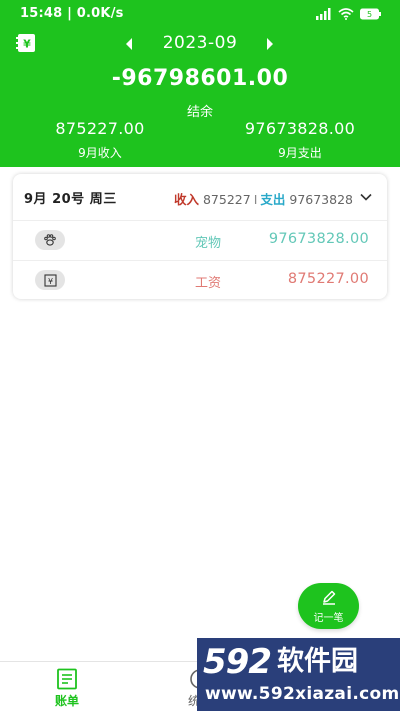 Image resolution: width=400 pixels, height=711 pixels. What do you see at coordinates (200, 78) in the screenshot?
I see `balance-value: -96798601.00` at bounding box center [200, 78].